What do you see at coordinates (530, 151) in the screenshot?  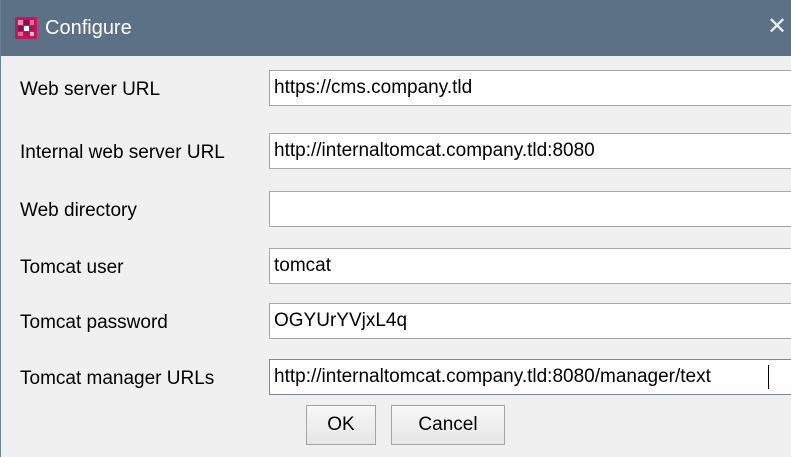 I see `internal-web-server-url-input` at bounding box center [530, 151].